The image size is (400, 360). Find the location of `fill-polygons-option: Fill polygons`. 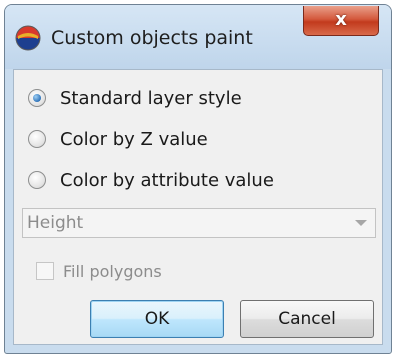

fill-polygons-option: Fill polygons is located at coordinates (99, 271).